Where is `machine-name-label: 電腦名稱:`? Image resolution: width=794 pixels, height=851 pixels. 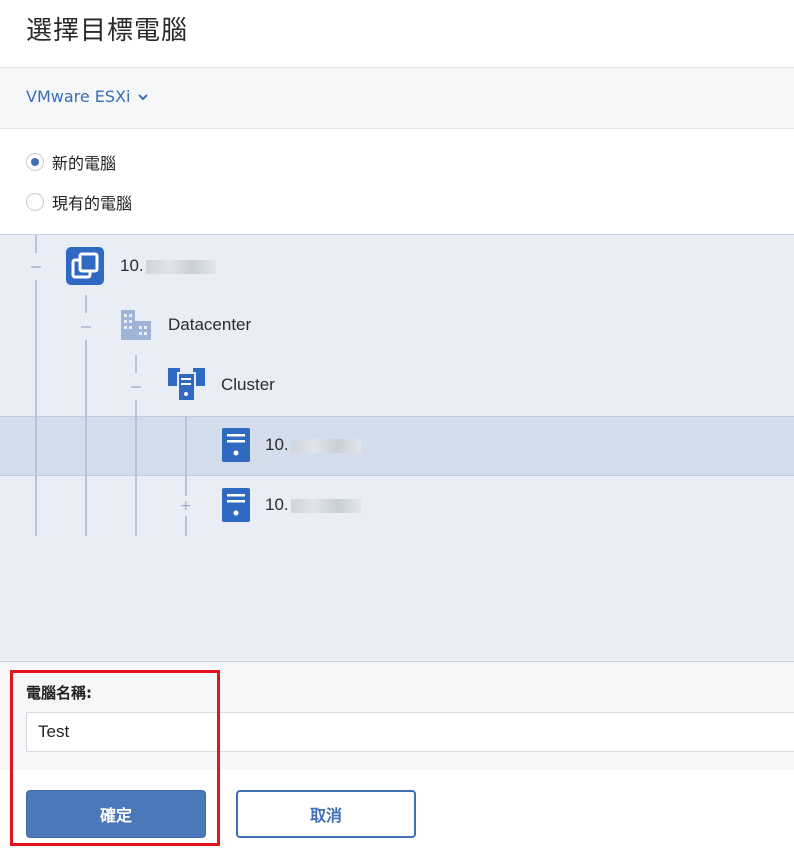
machine-name-label: 電腦名稱: is located at coordinates (59, 693).